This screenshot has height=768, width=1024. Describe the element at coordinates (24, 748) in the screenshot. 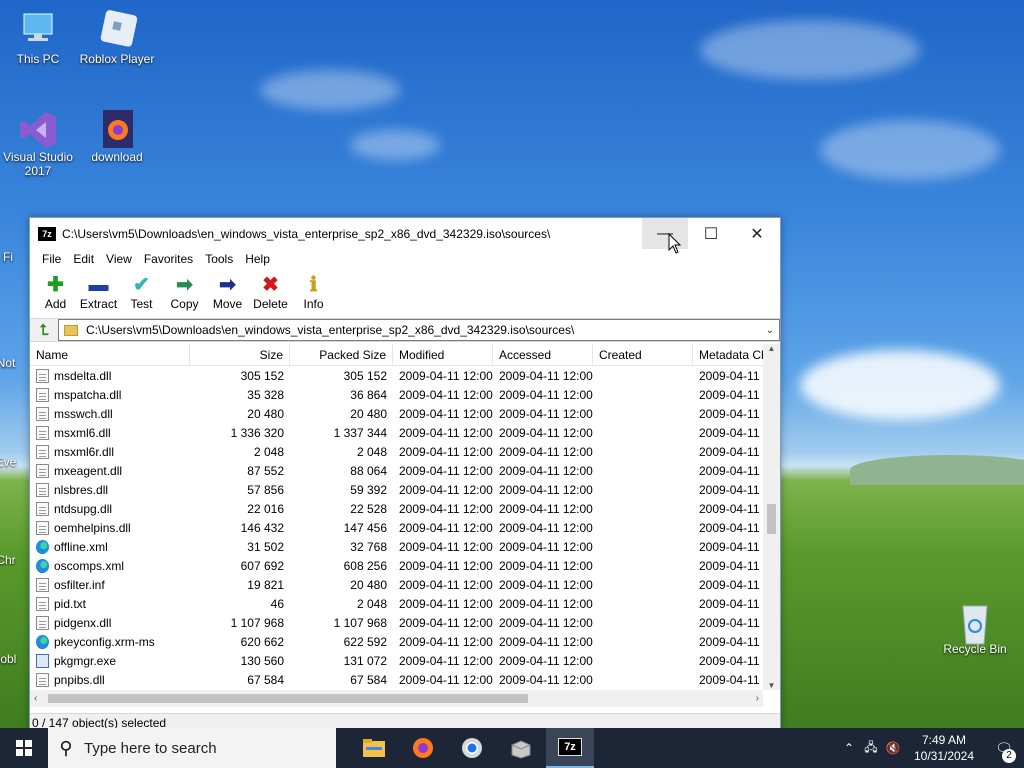

I see `start-button` at that location.